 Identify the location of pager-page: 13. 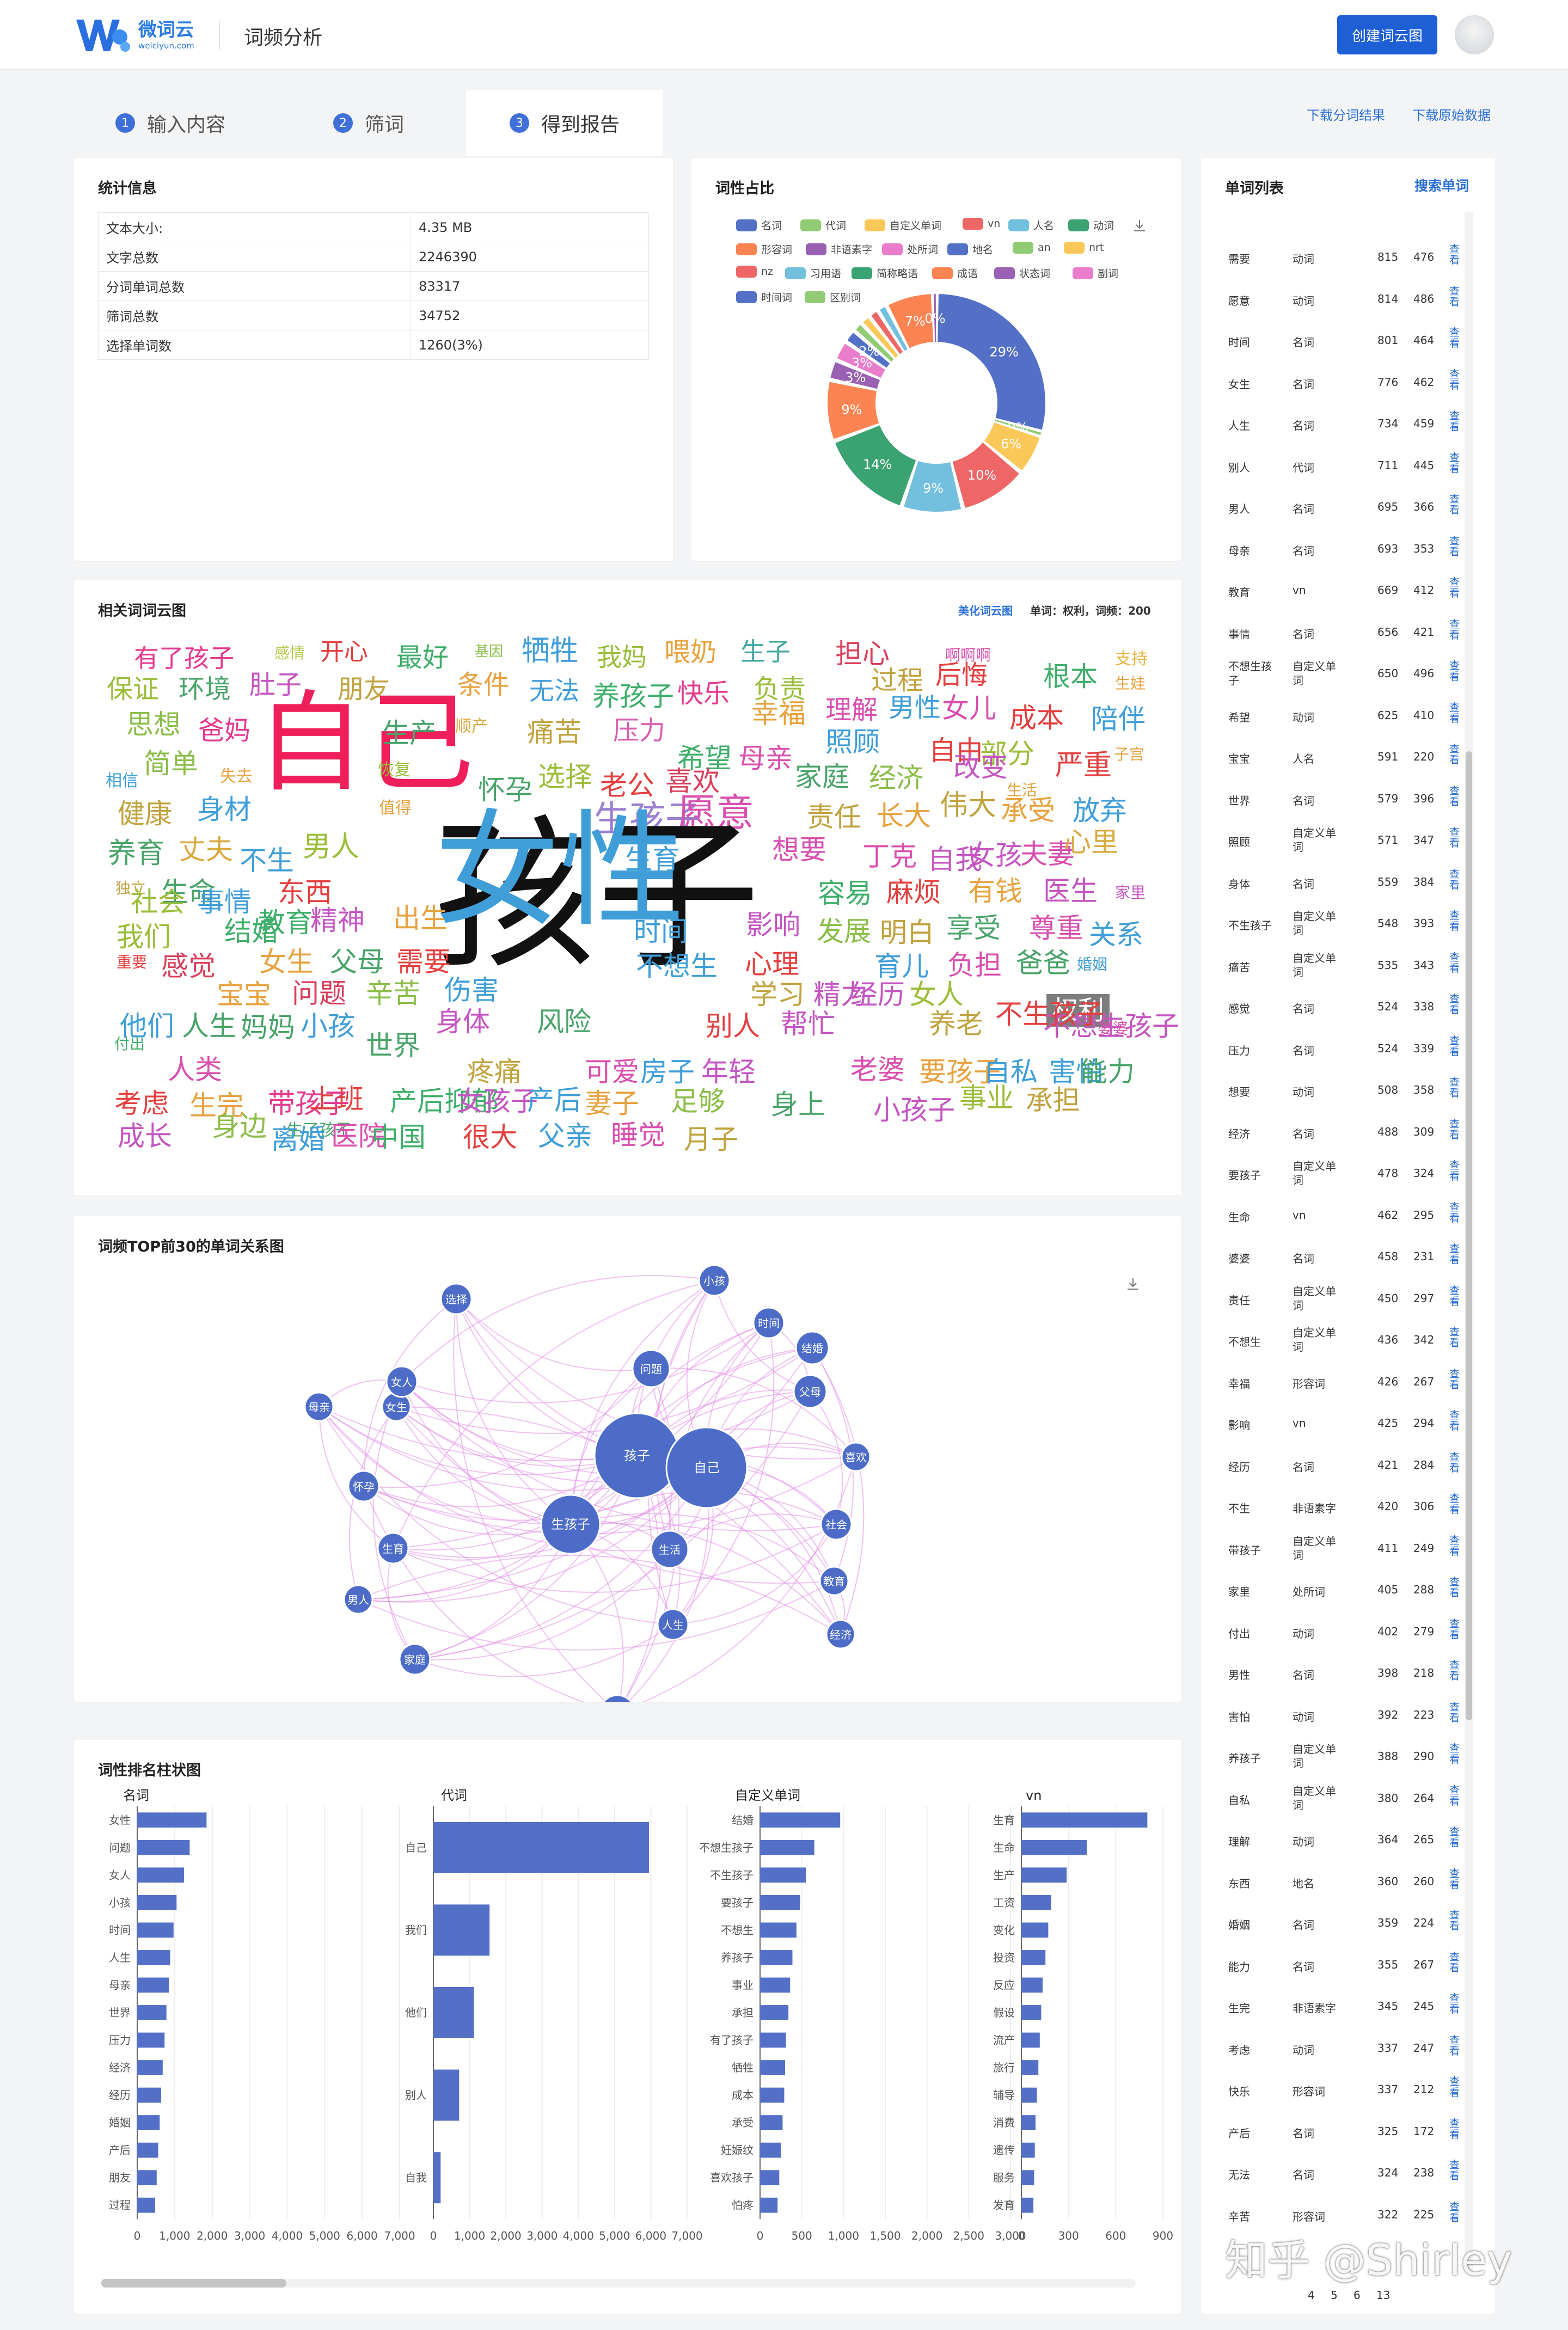
(1383, 2295).